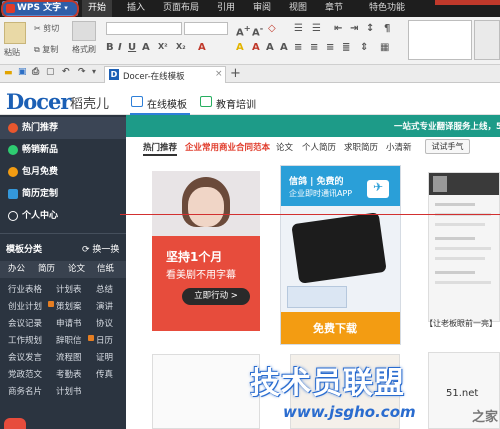 Image resolution: width=500 pixels, height=429 pixels. I want to click on ad-cta-button: 立即行动 >, so click(216, 296).